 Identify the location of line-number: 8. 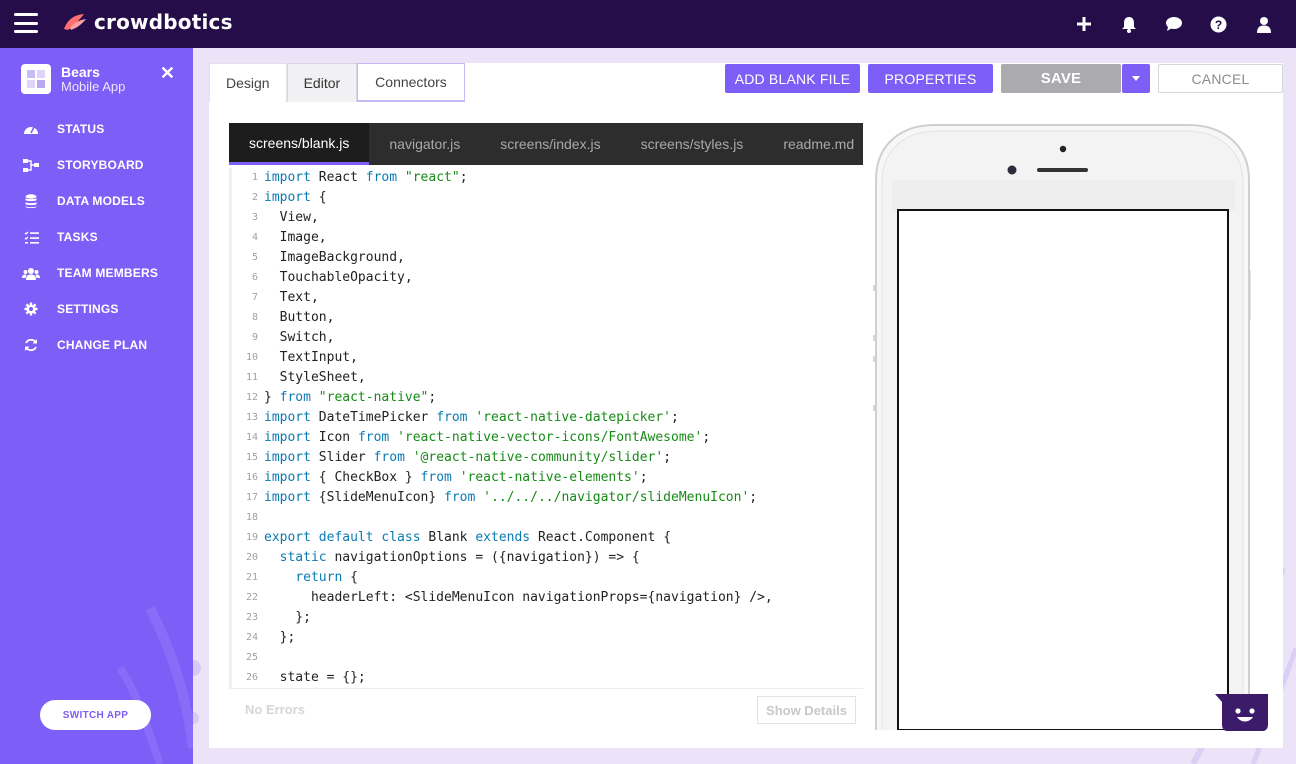
(254, 317).